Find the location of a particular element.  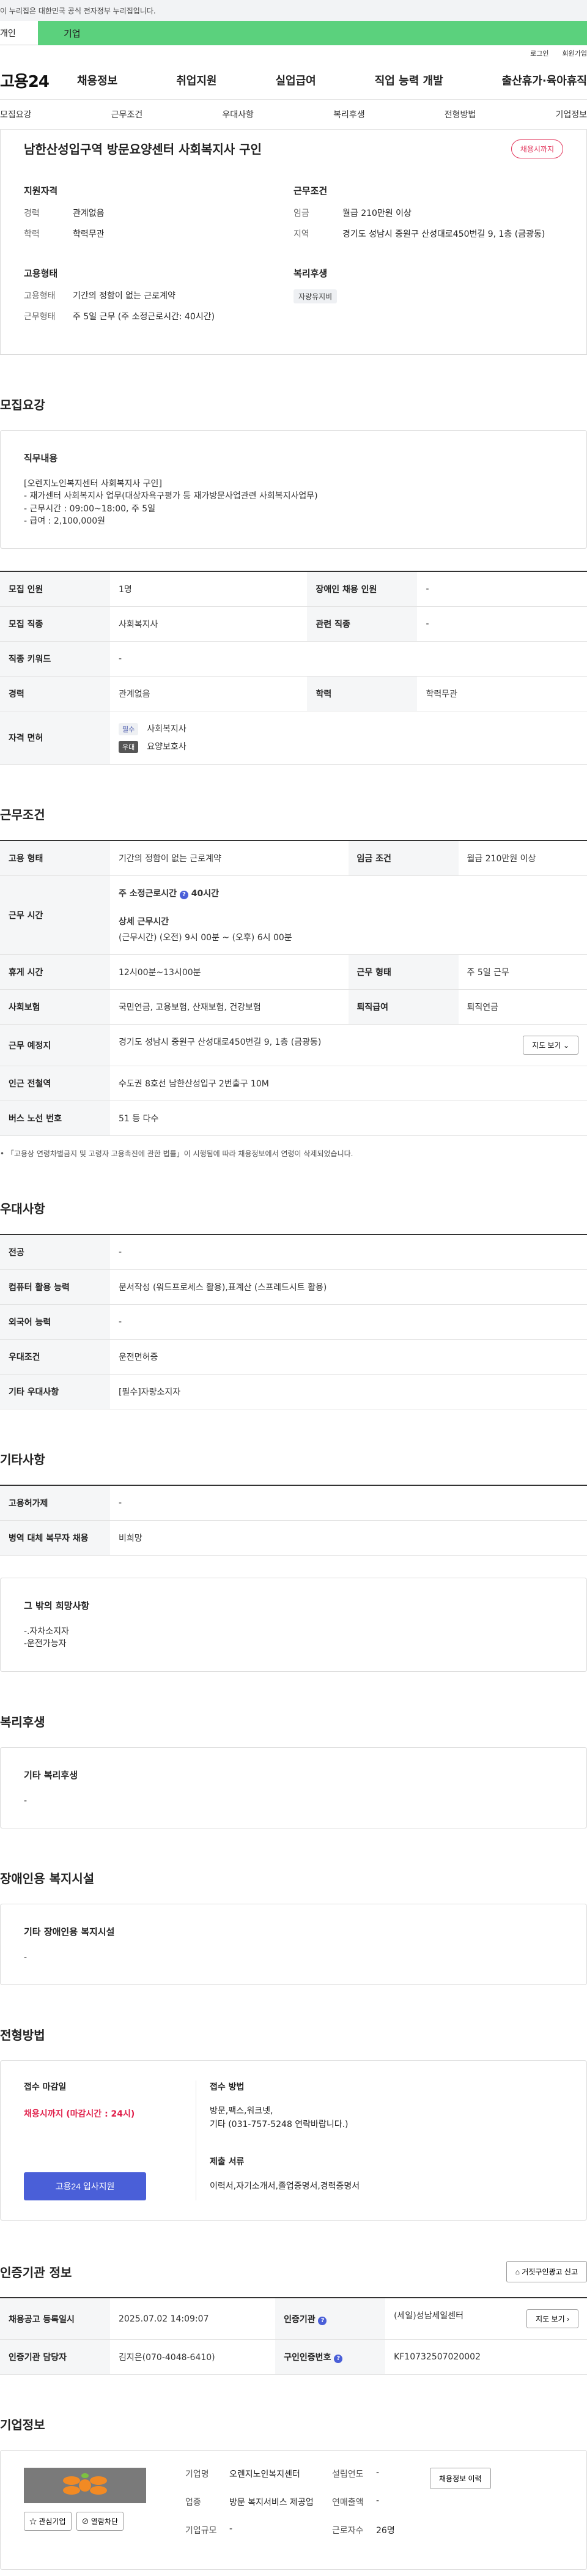

star-icon: ☆ is located at coordinates (33, 2521).